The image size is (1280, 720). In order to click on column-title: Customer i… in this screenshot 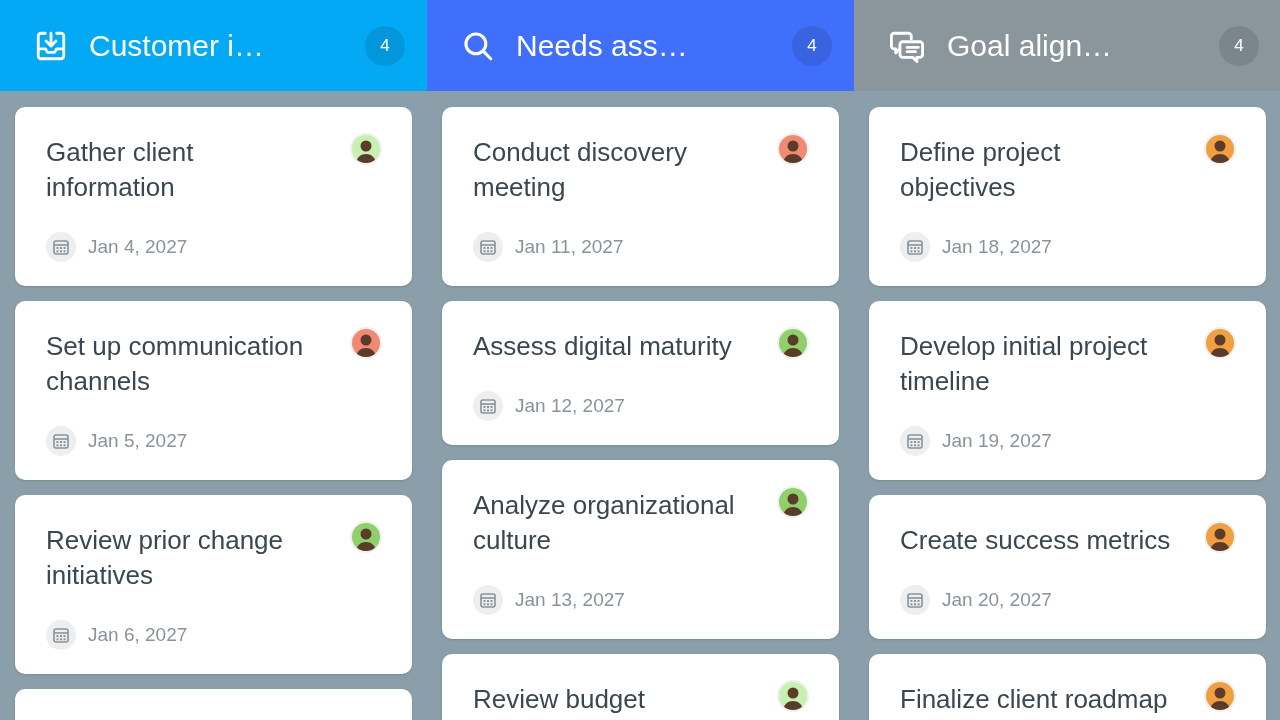, I will do `click(177, 46)`.